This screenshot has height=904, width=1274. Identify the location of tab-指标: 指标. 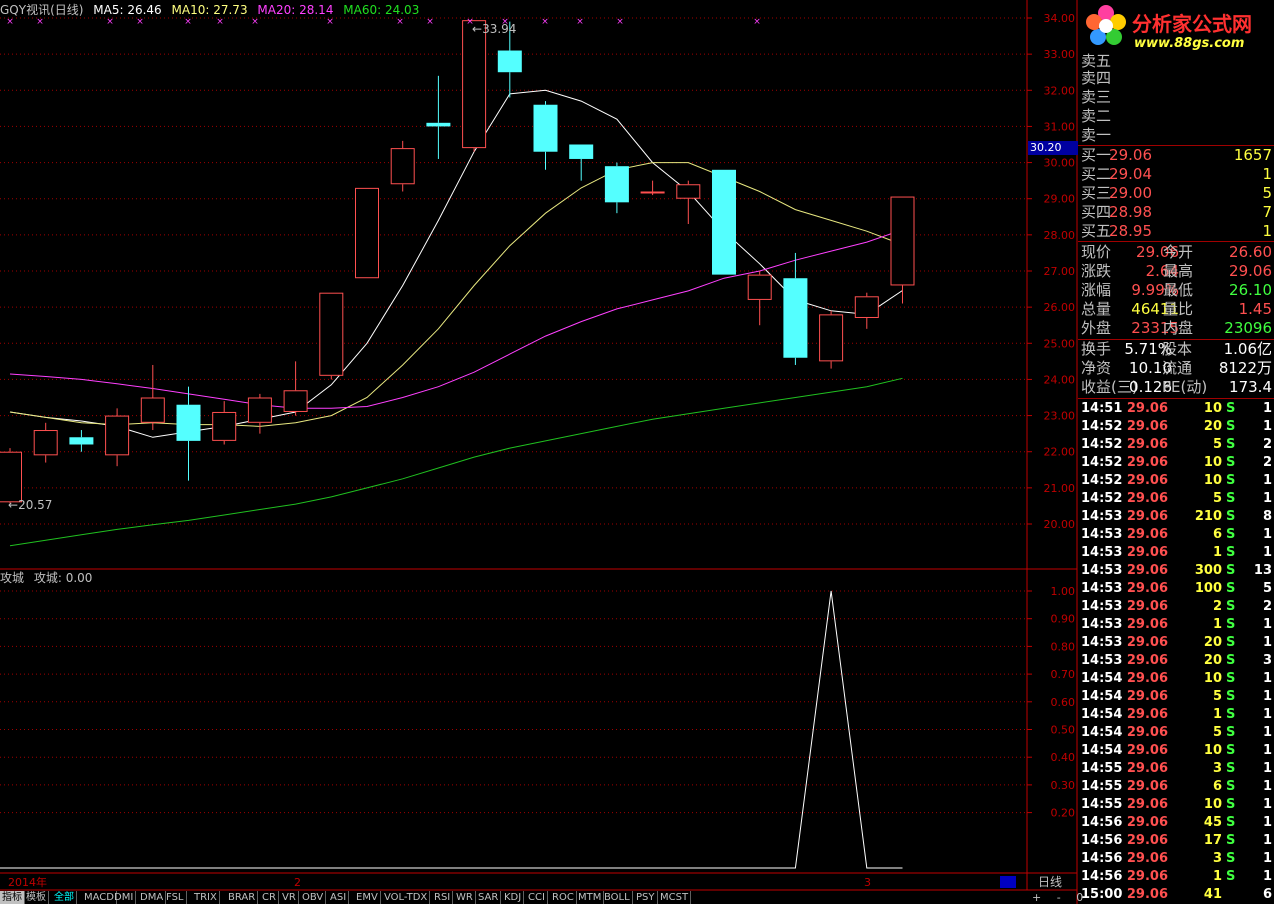
(12, 897).